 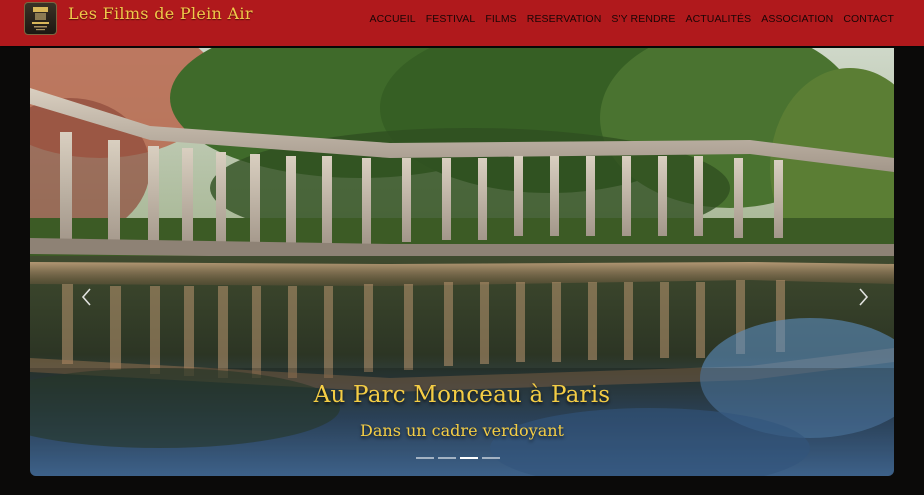 What do you see at coordinates (469, 458) in the screenshot?
I see `slide-indicator-active` at bounding box center [469, 458].